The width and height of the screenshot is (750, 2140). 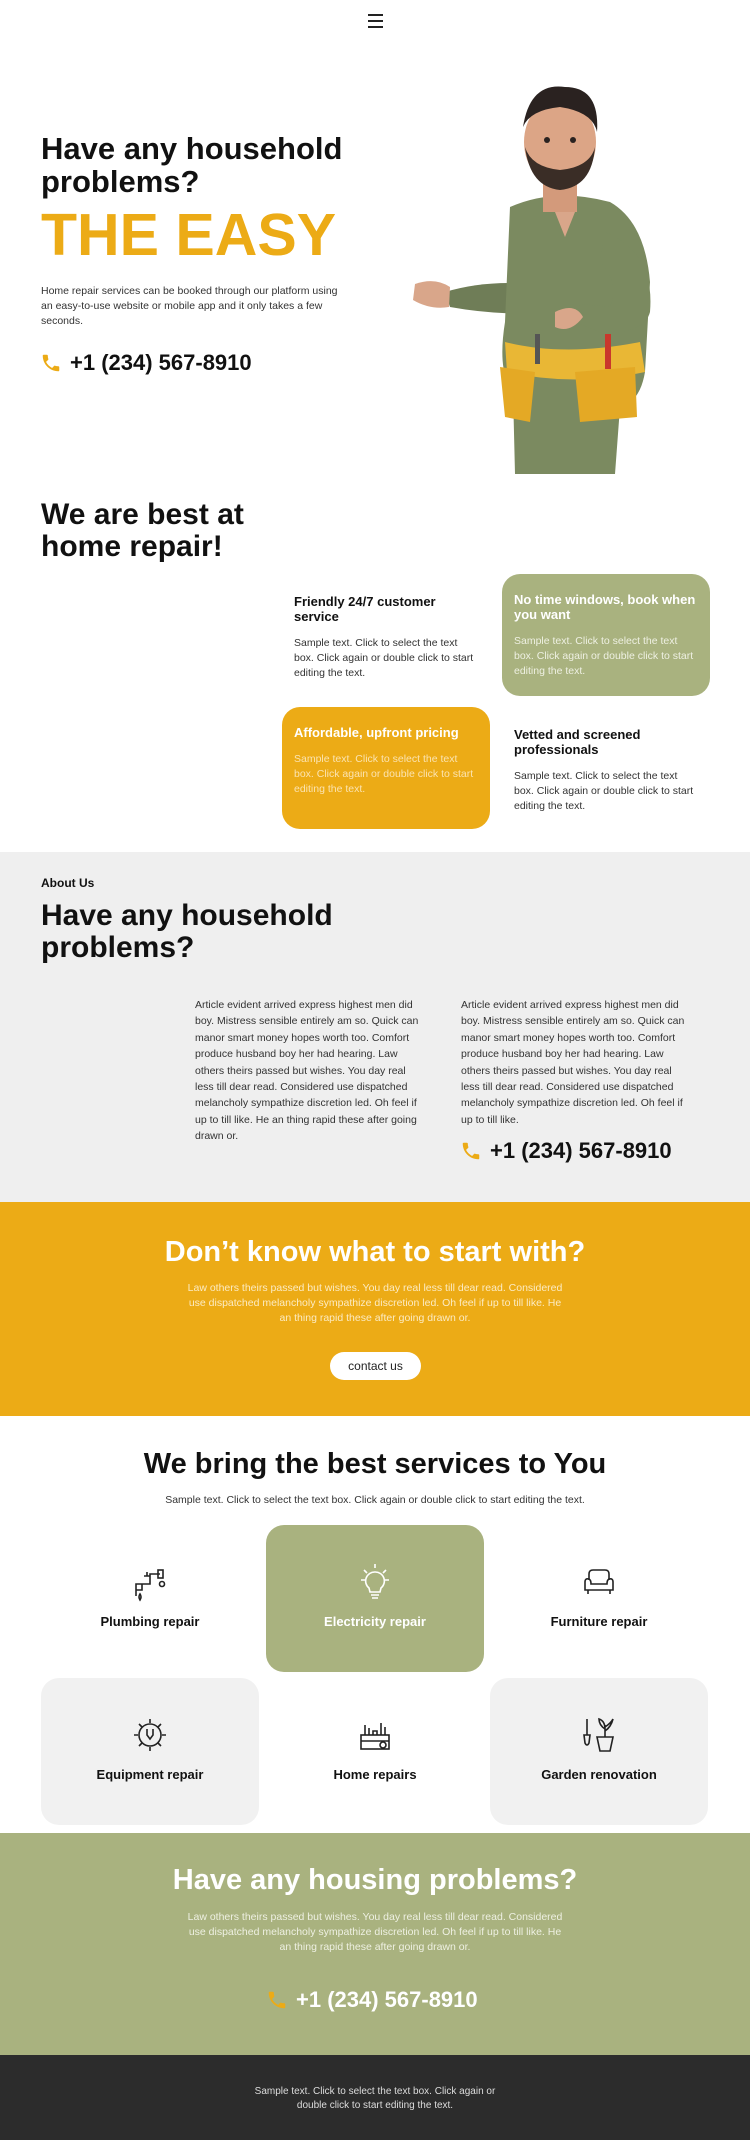 What do you see at coordinates (375, 1581) in the screenshot?
I see `lightbulb-icon` at bounding box center [375, 1581].